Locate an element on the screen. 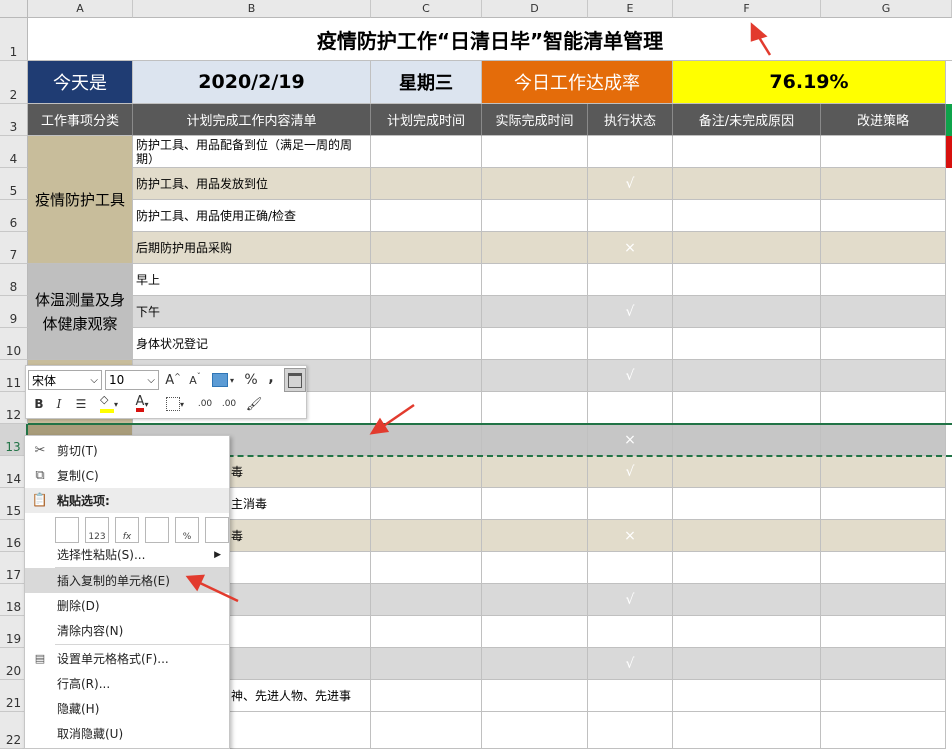 This screenshot has height=749, width=952. arrow-to-row13 is located at coordinates (398, 416).